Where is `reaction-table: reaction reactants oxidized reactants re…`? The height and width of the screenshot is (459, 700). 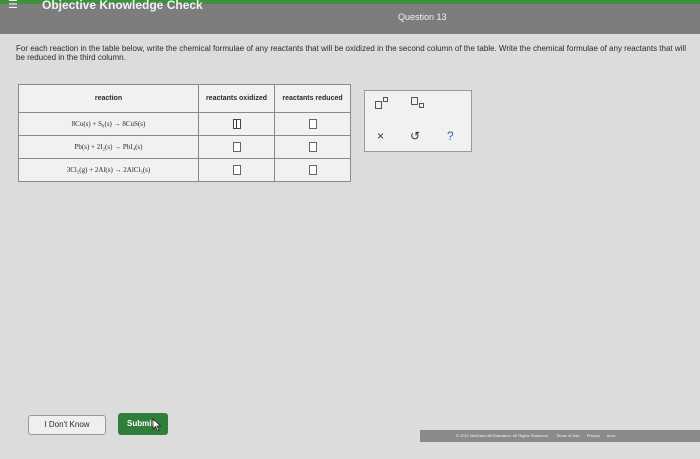 reaction-table: reaction reactants oxidized reactants re… is located at coordinates (184, 133).